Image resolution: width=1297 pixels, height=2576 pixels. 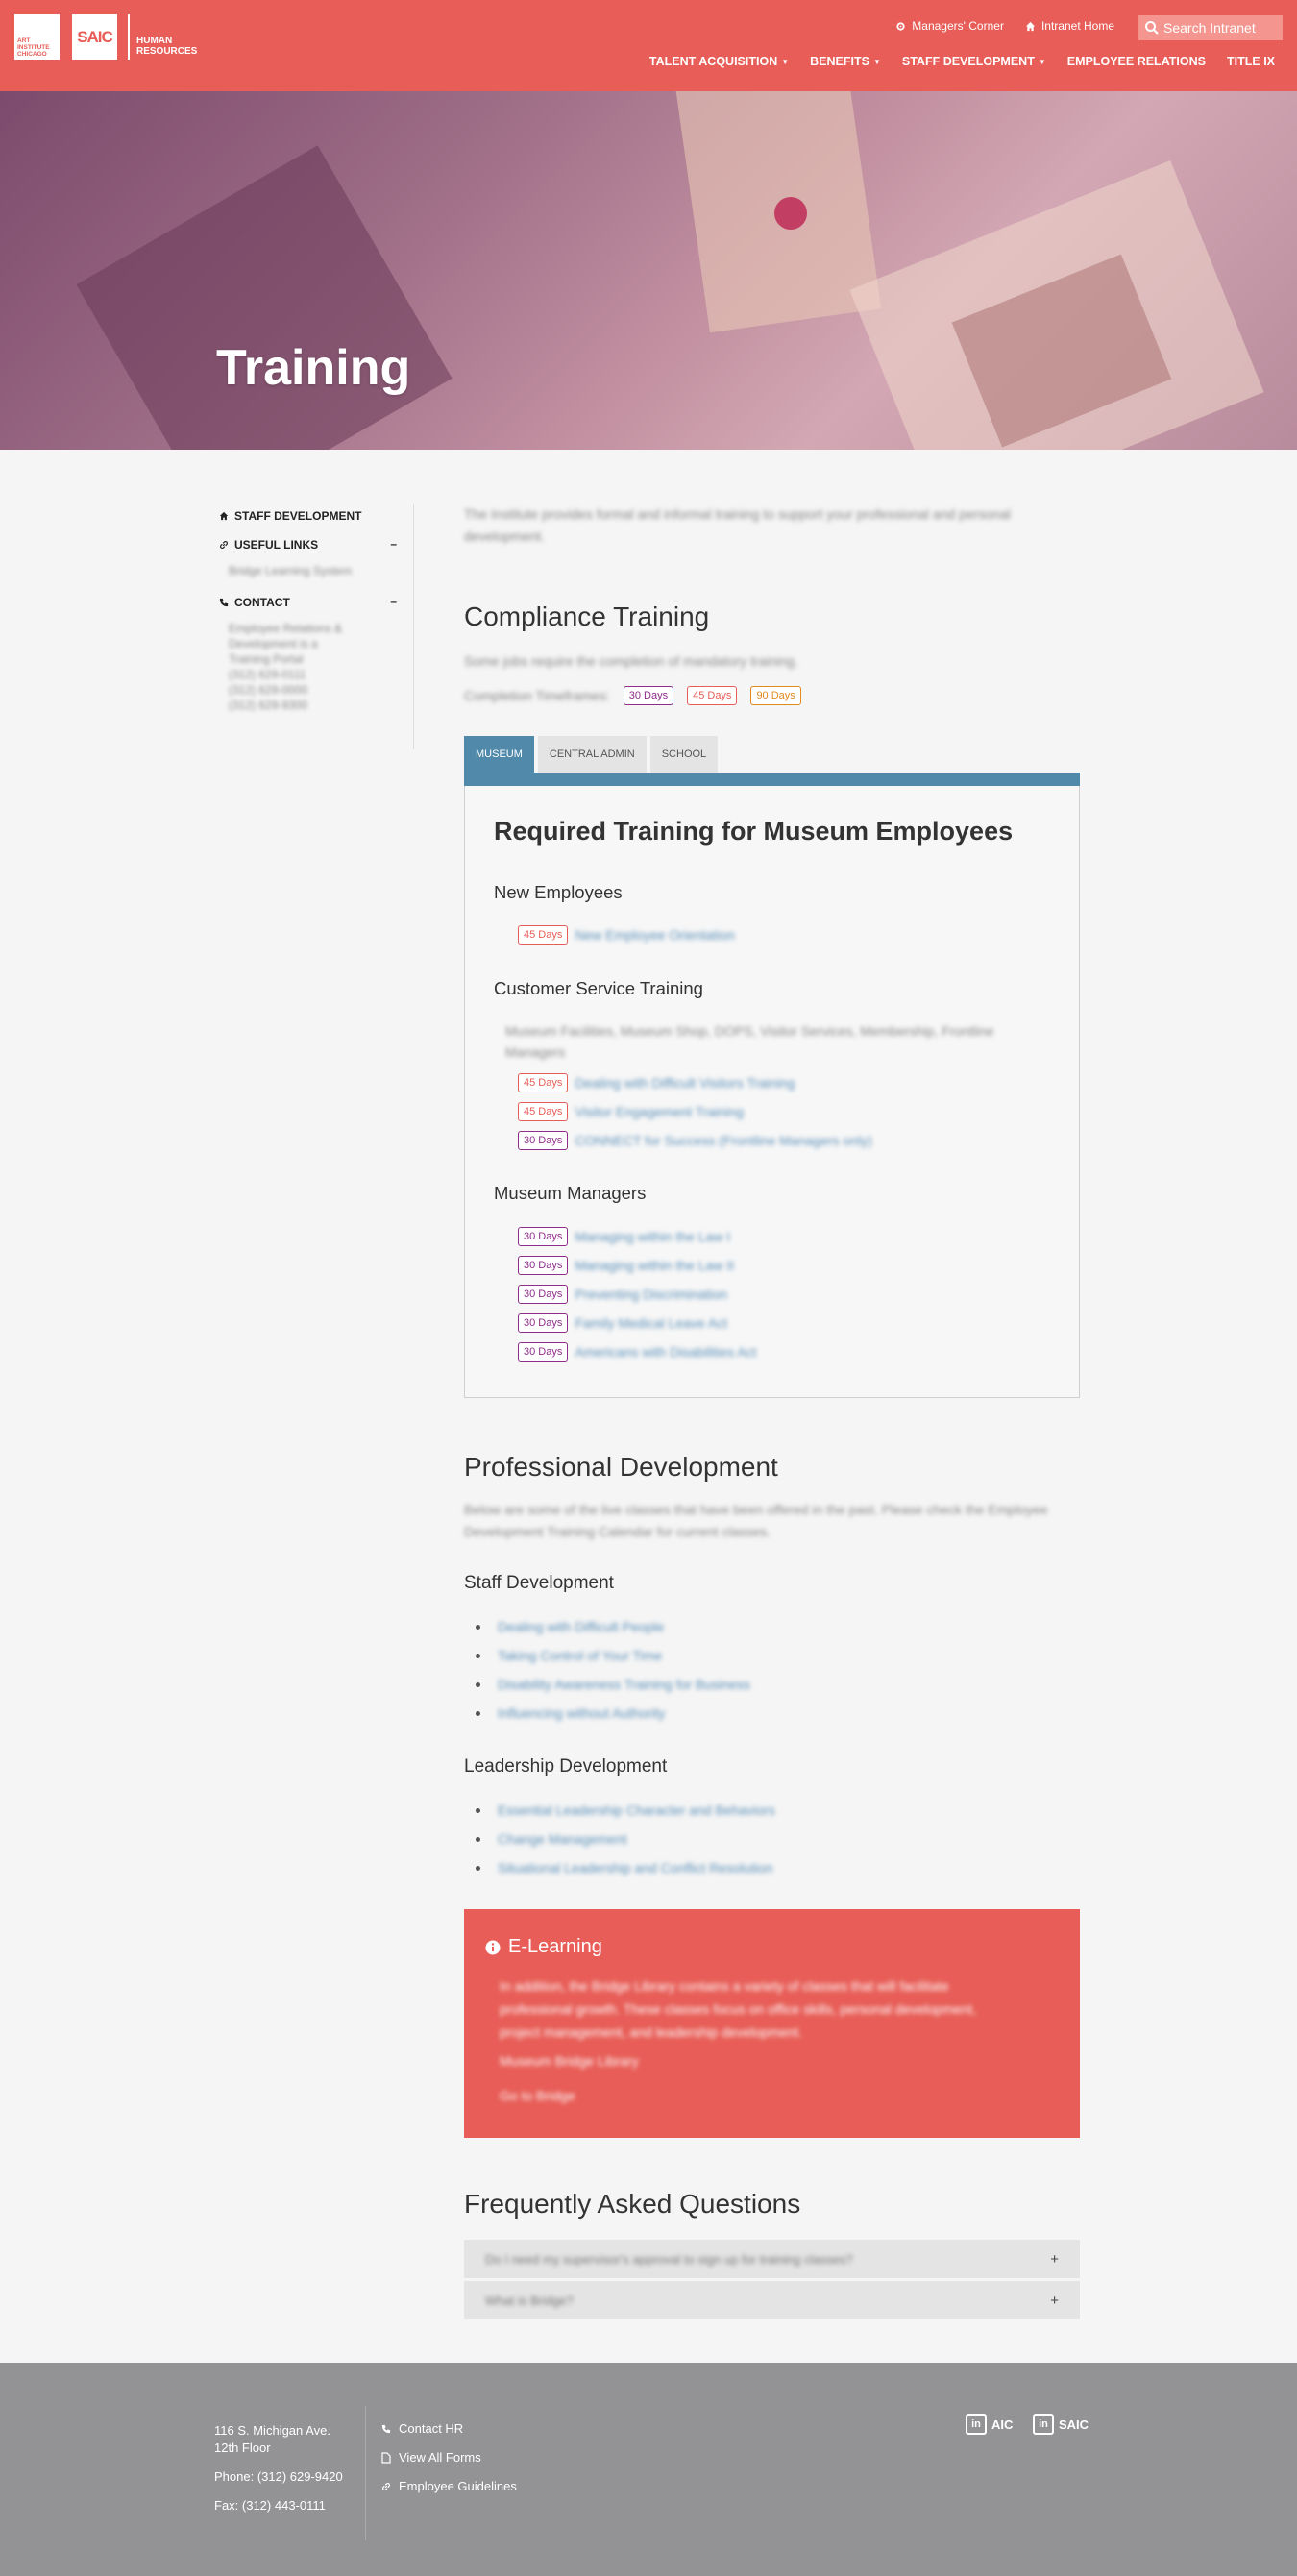 I want to click on nav-staff-development: Staff Development ▼, so click(x=974, y=61).